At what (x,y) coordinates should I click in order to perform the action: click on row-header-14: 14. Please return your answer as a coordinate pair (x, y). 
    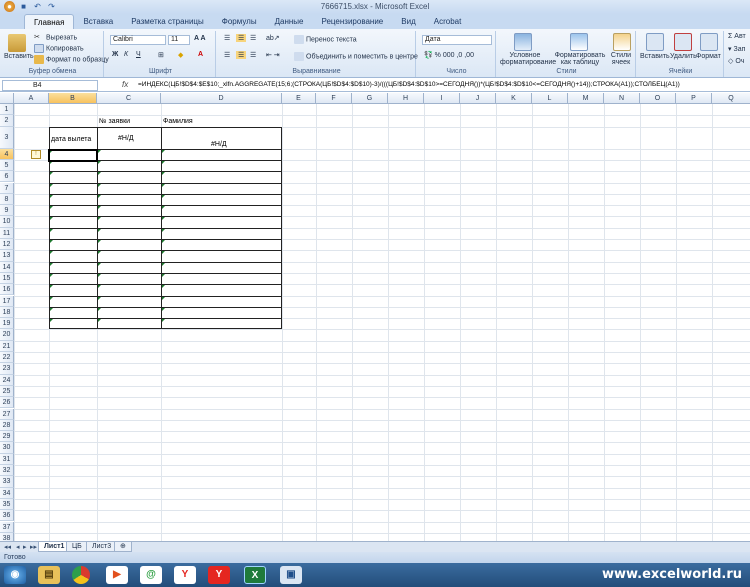
    Looking at the image, I should click on (7, 267).